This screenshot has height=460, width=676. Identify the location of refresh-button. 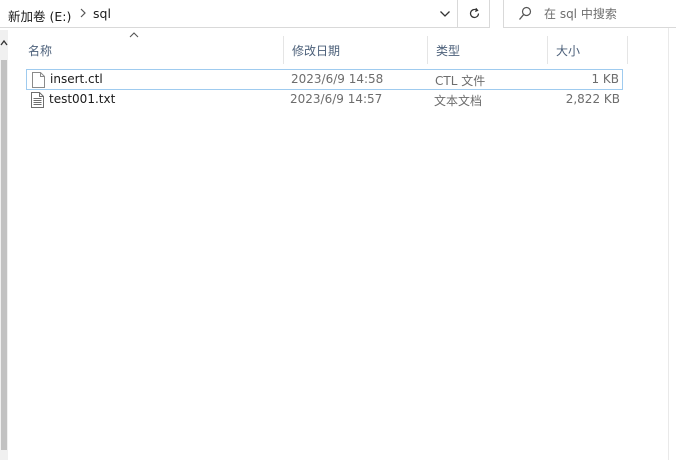
(474, 13).